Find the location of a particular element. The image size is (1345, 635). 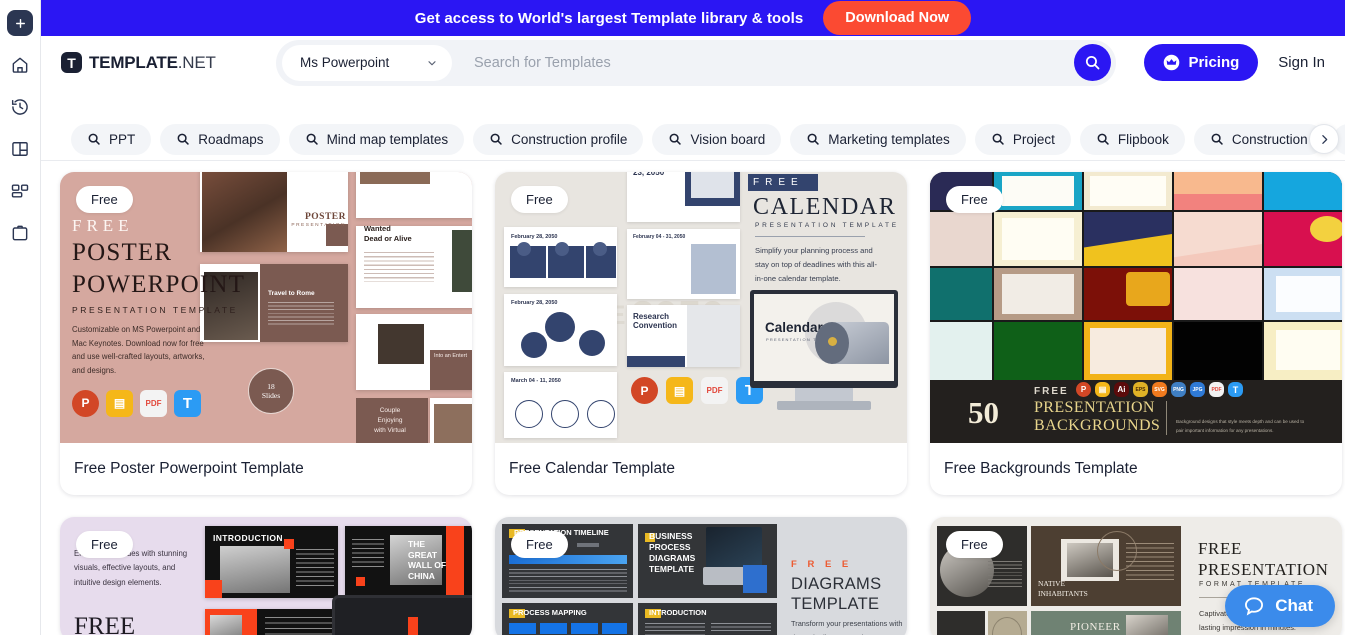

category-chip: Mind map templates is located at coordinates (376, 139).